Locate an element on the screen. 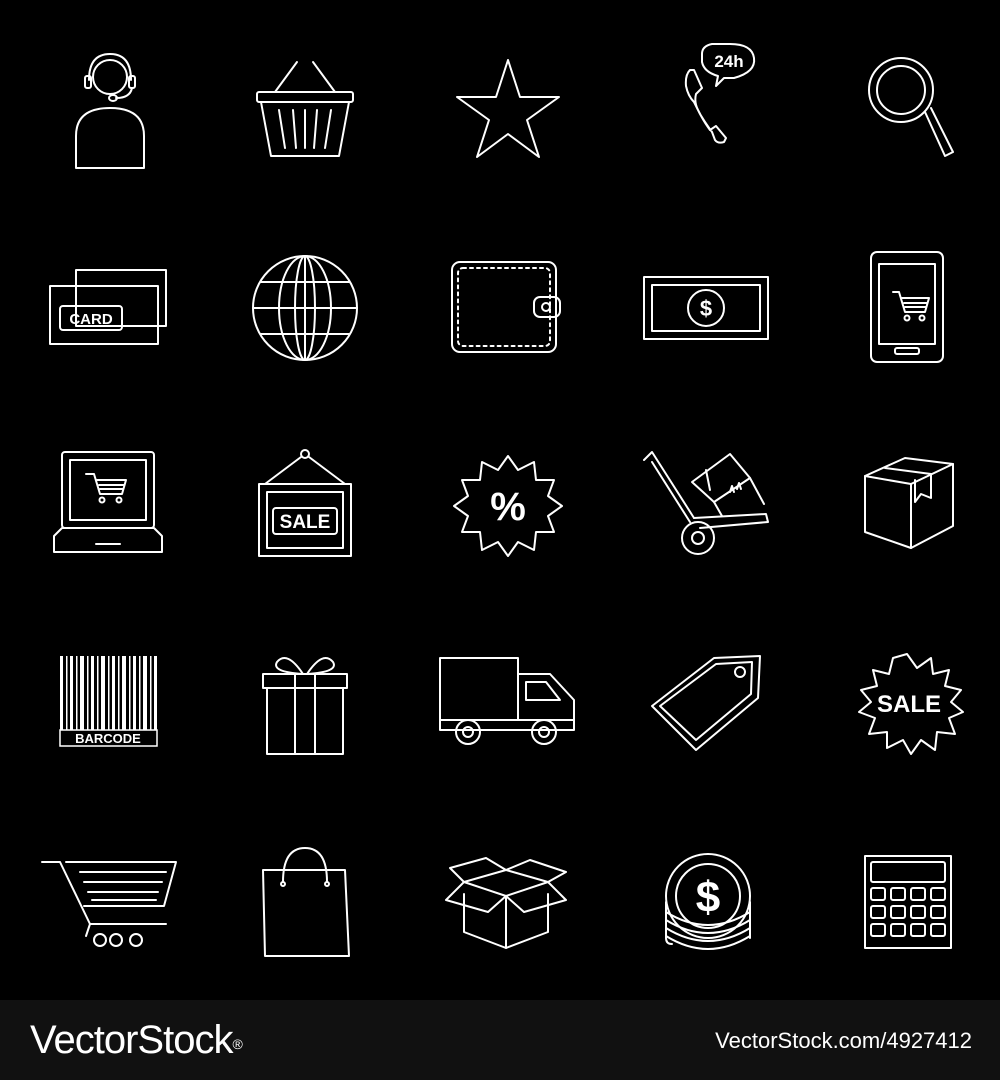 Image resolution: width=1000 pixels, height=1080 pixels. coin-stack-icon: $ is located at coordinates (710, 910).